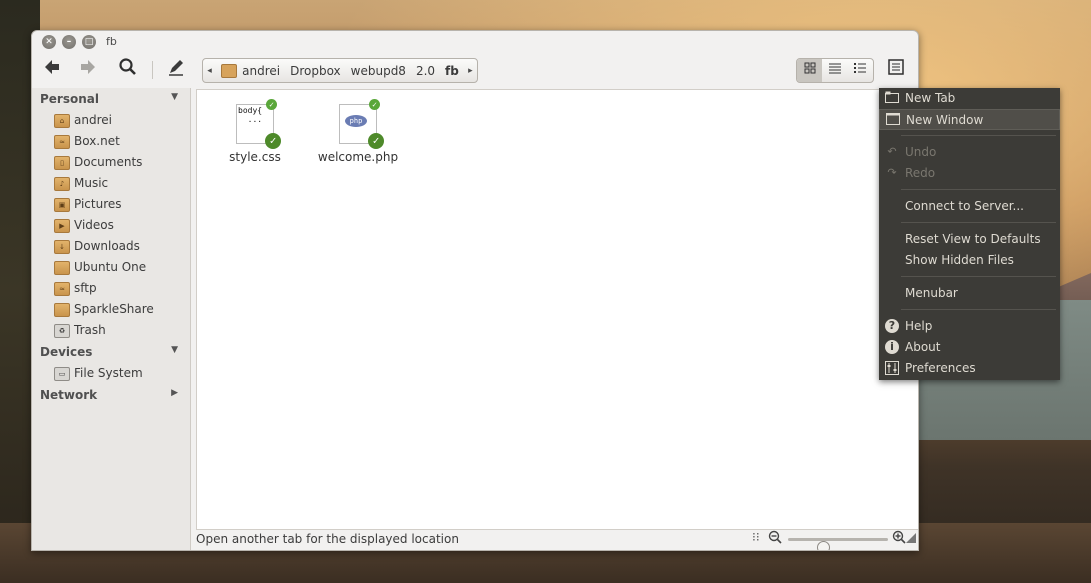 Image resolution: width=1091 pixels, height=583 pixels. I want to click on file-item-welcome-php: php ✓ ✓ welcome.php, so click(358, 131).